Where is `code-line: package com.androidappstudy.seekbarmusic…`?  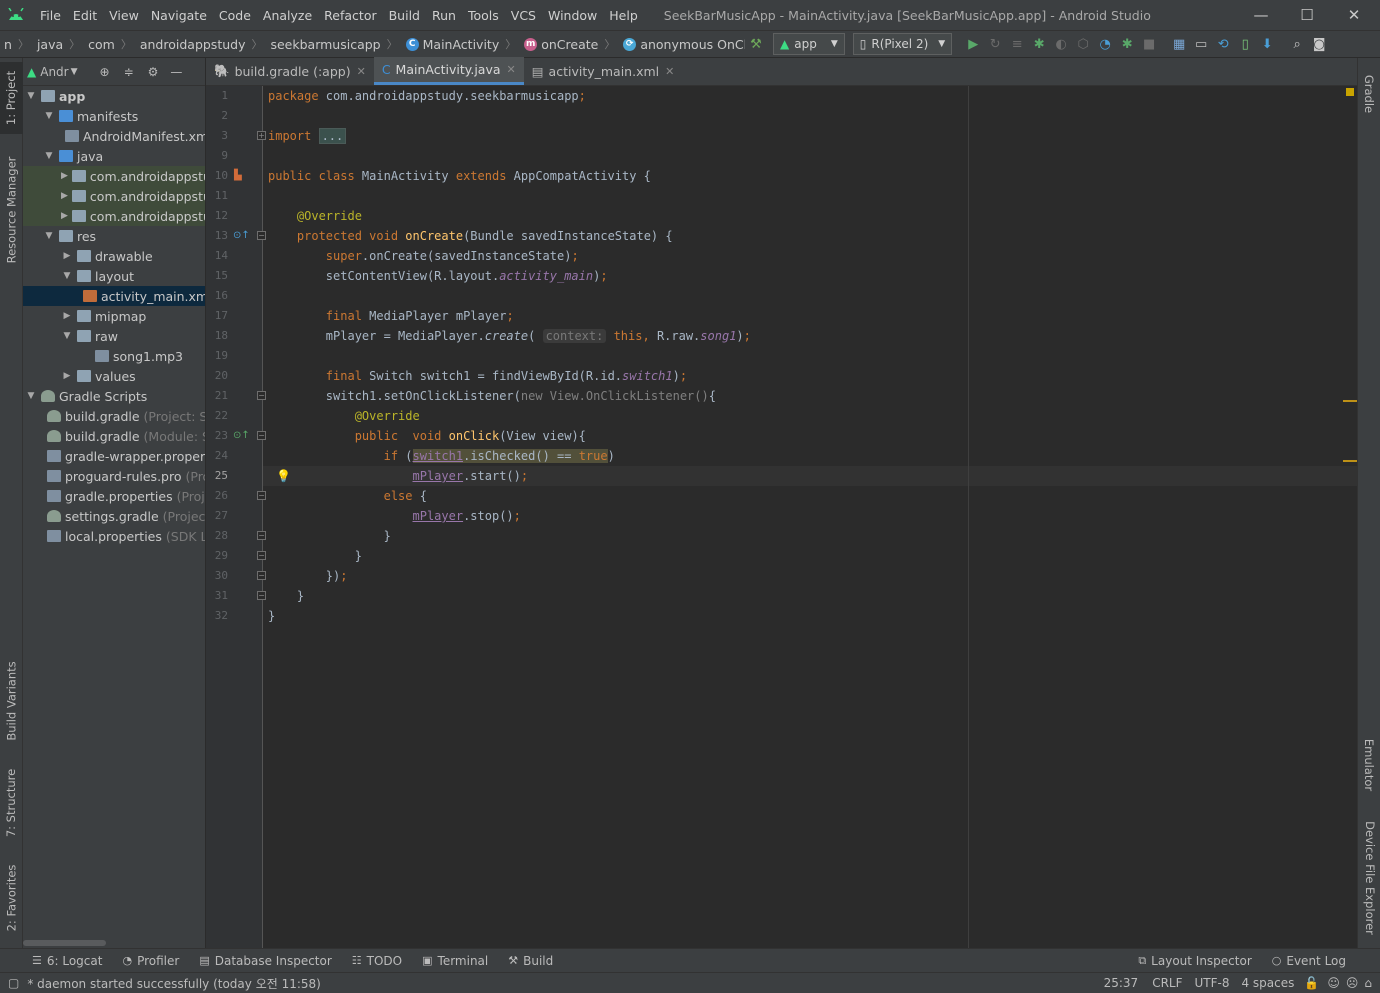
code-line: package com.androidappstudy.seekbarmusic… is located at coordinates (427, 96).